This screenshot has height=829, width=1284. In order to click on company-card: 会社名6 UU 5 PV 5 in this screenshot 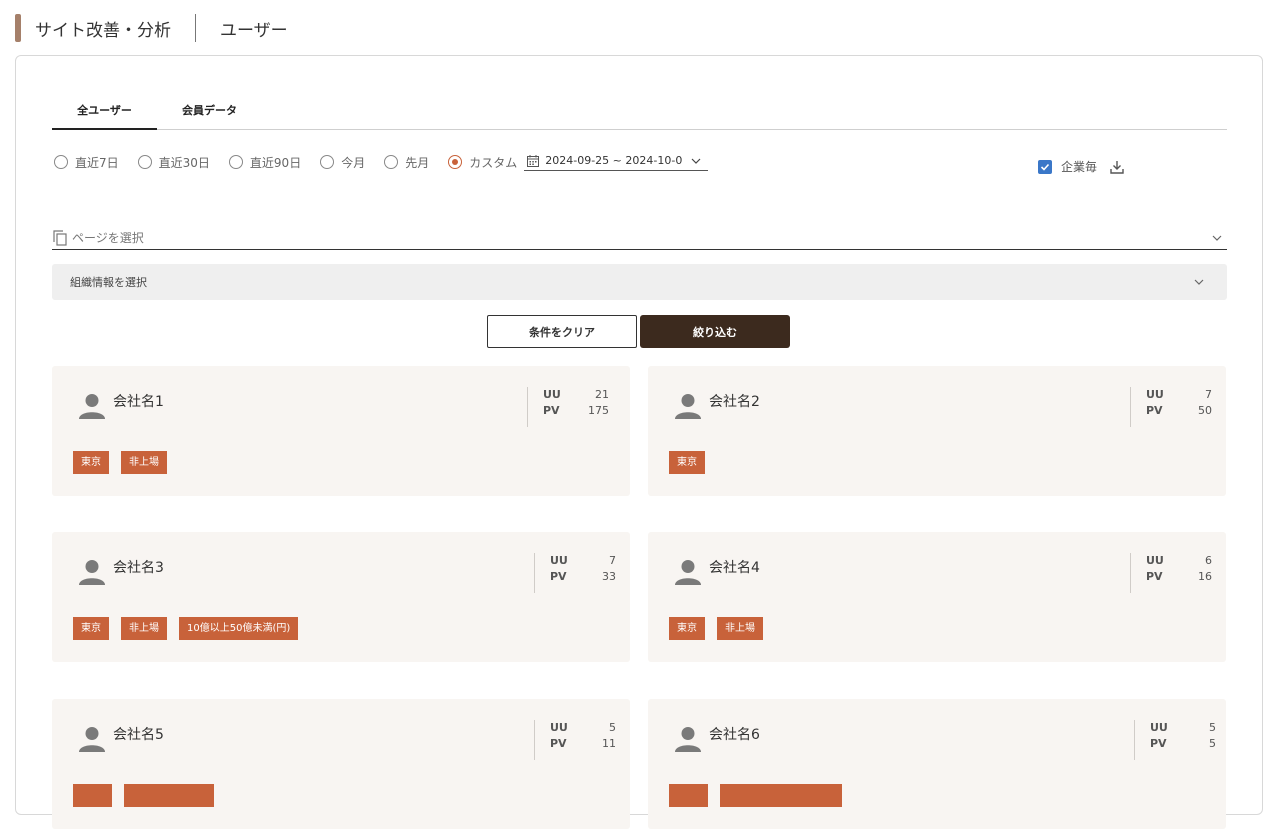, I will do `click(937, 764)`.